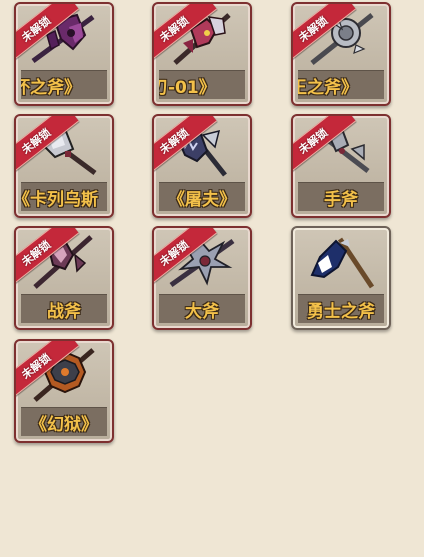 This screenshot has height=557, width=424. What do you see at coordinates (51, 87) in the screenshot?
I see `weapon-name: 坏之斧》` at bounding box center [51, 87].